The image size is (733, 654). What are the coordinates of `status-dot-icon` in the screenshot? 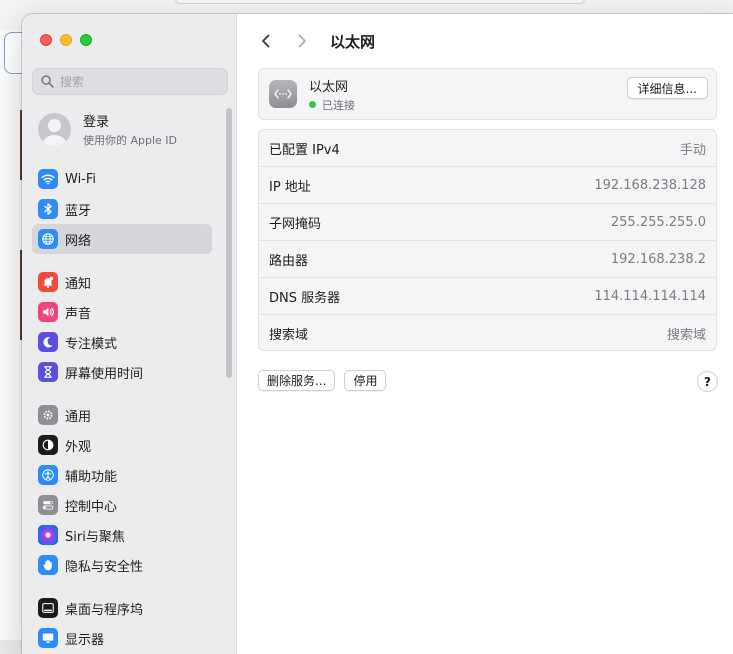 It's located at (312, 104).